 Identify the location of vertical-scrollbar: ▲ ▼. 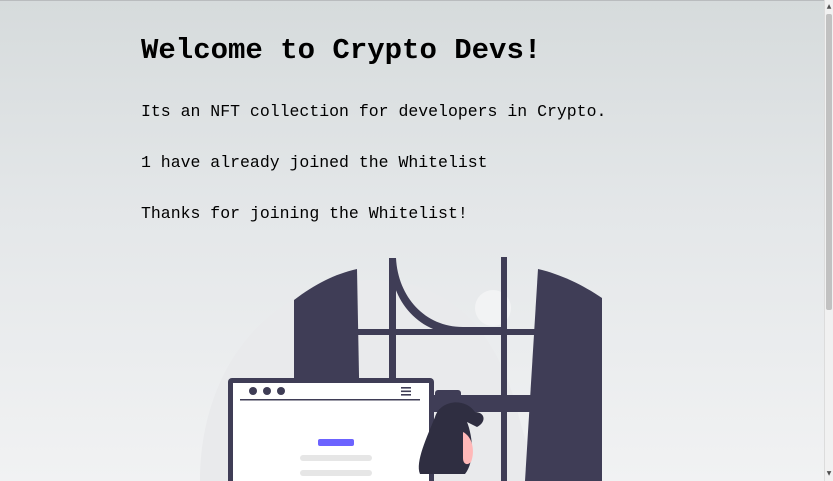
(828, 240).